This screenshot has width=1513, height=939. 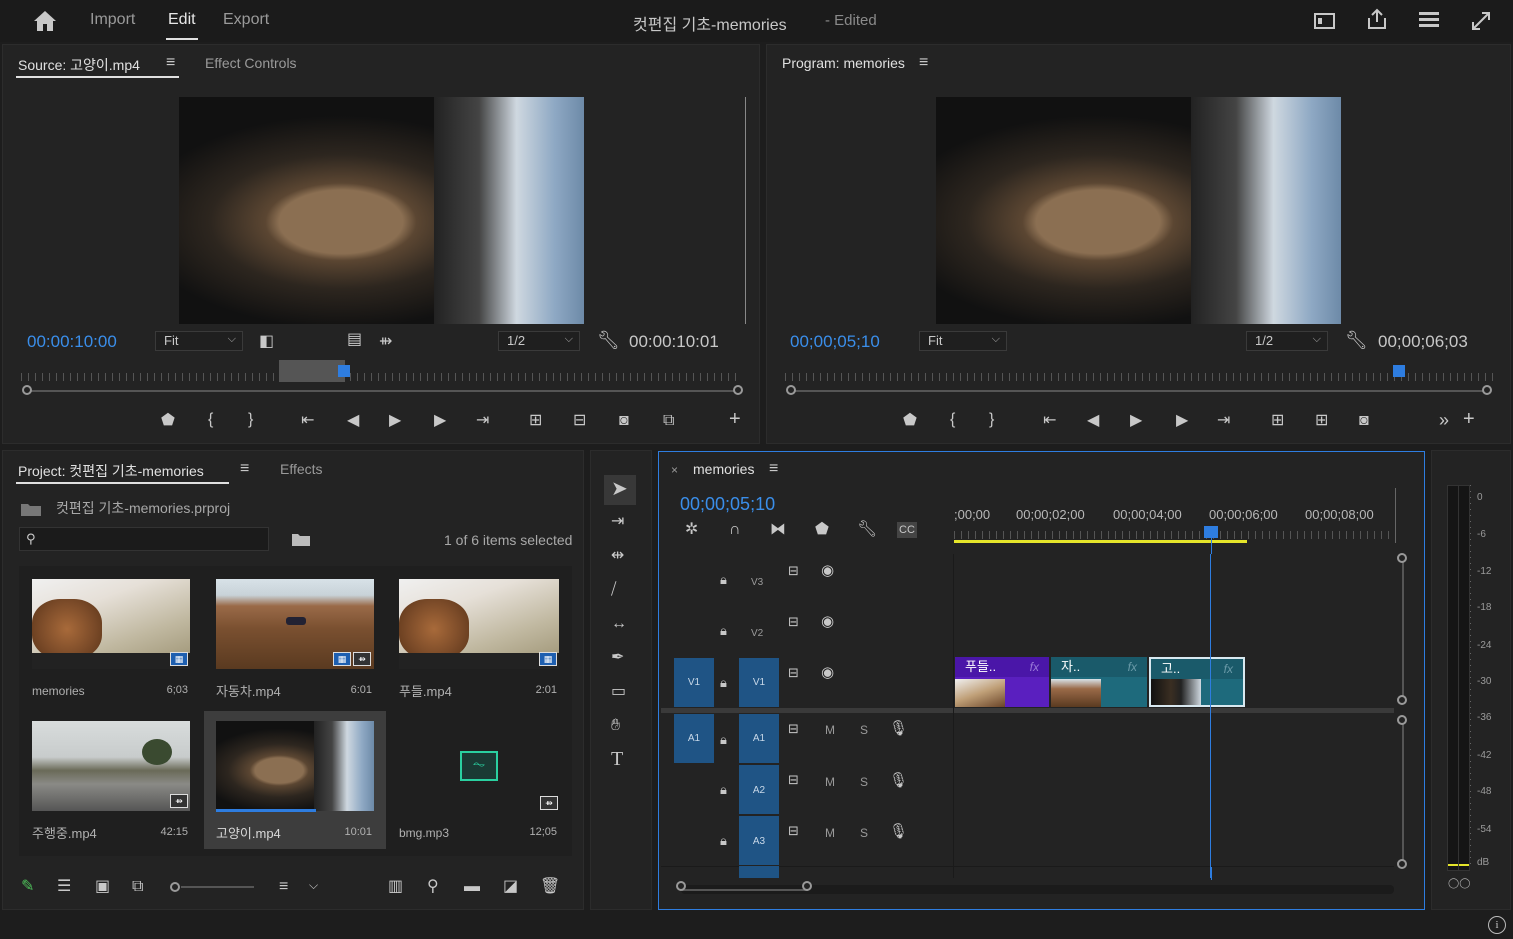 I want to click on nav-export: Export, so click(x=246, y=20).